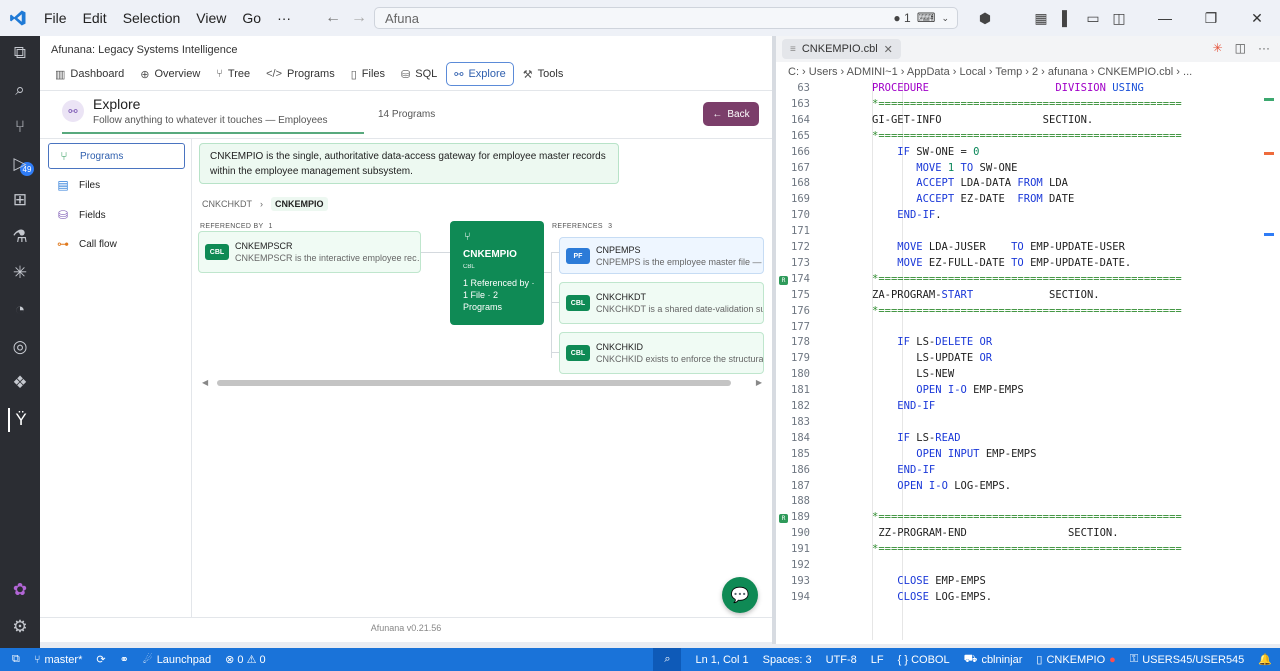 This screenshot has height=671, width=1280. What do you see at coordinates (251, 18) in the screenshot?
I see `menu-go: Go` at bounding box center [251, 18].